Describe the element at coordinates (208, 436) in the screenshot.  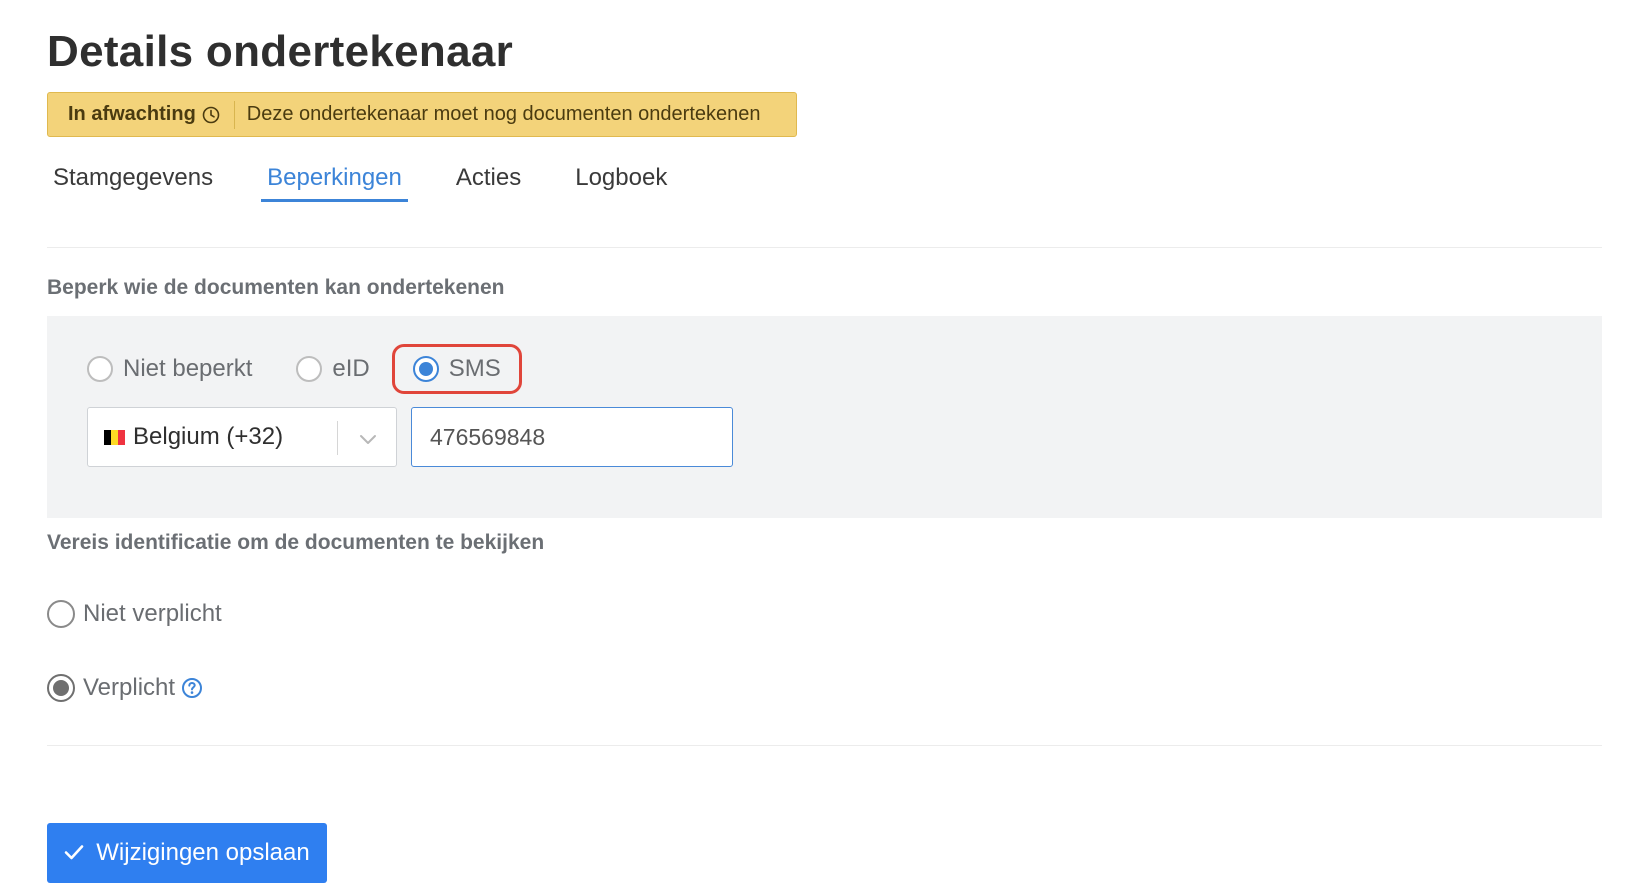
I see `country-label: Belgium (+32)` at that location.